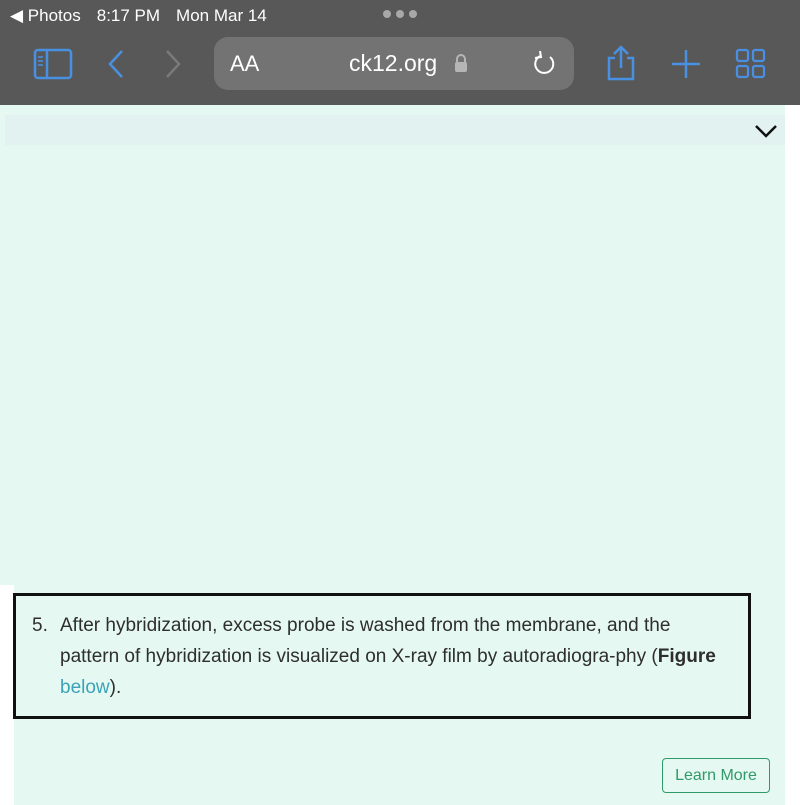 This screenshot has width=800, height=805. What do you see at coordinates (244, 64) in the screenshot?
I see `reader-button: AA` at bounding box center [244, 64].